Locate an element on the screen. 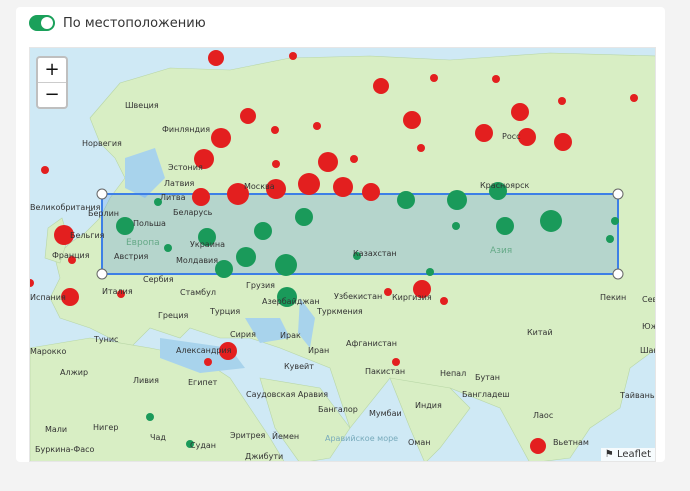 The height and width of the screenshot is (491, 690). label-belarus: Беларусь is located at coordinates (193, 212).